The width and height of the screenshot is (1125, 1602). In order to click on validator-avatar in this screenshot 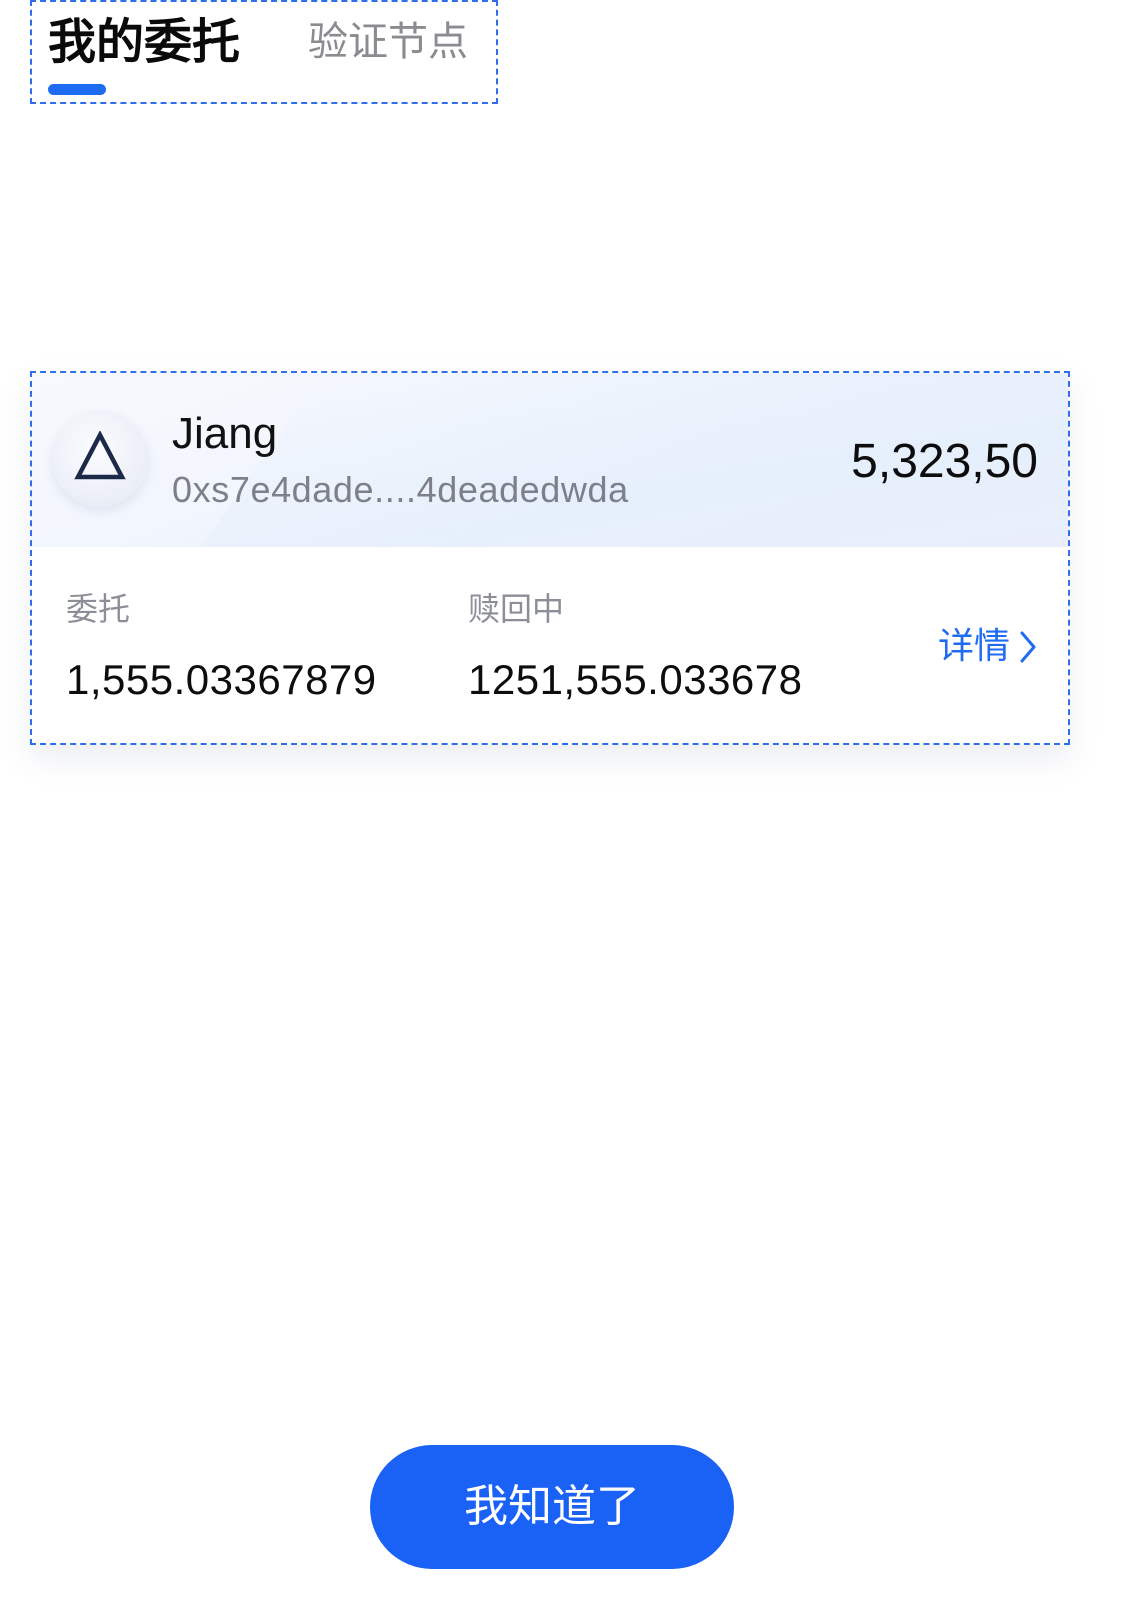, I will do `click(100, 459)`.